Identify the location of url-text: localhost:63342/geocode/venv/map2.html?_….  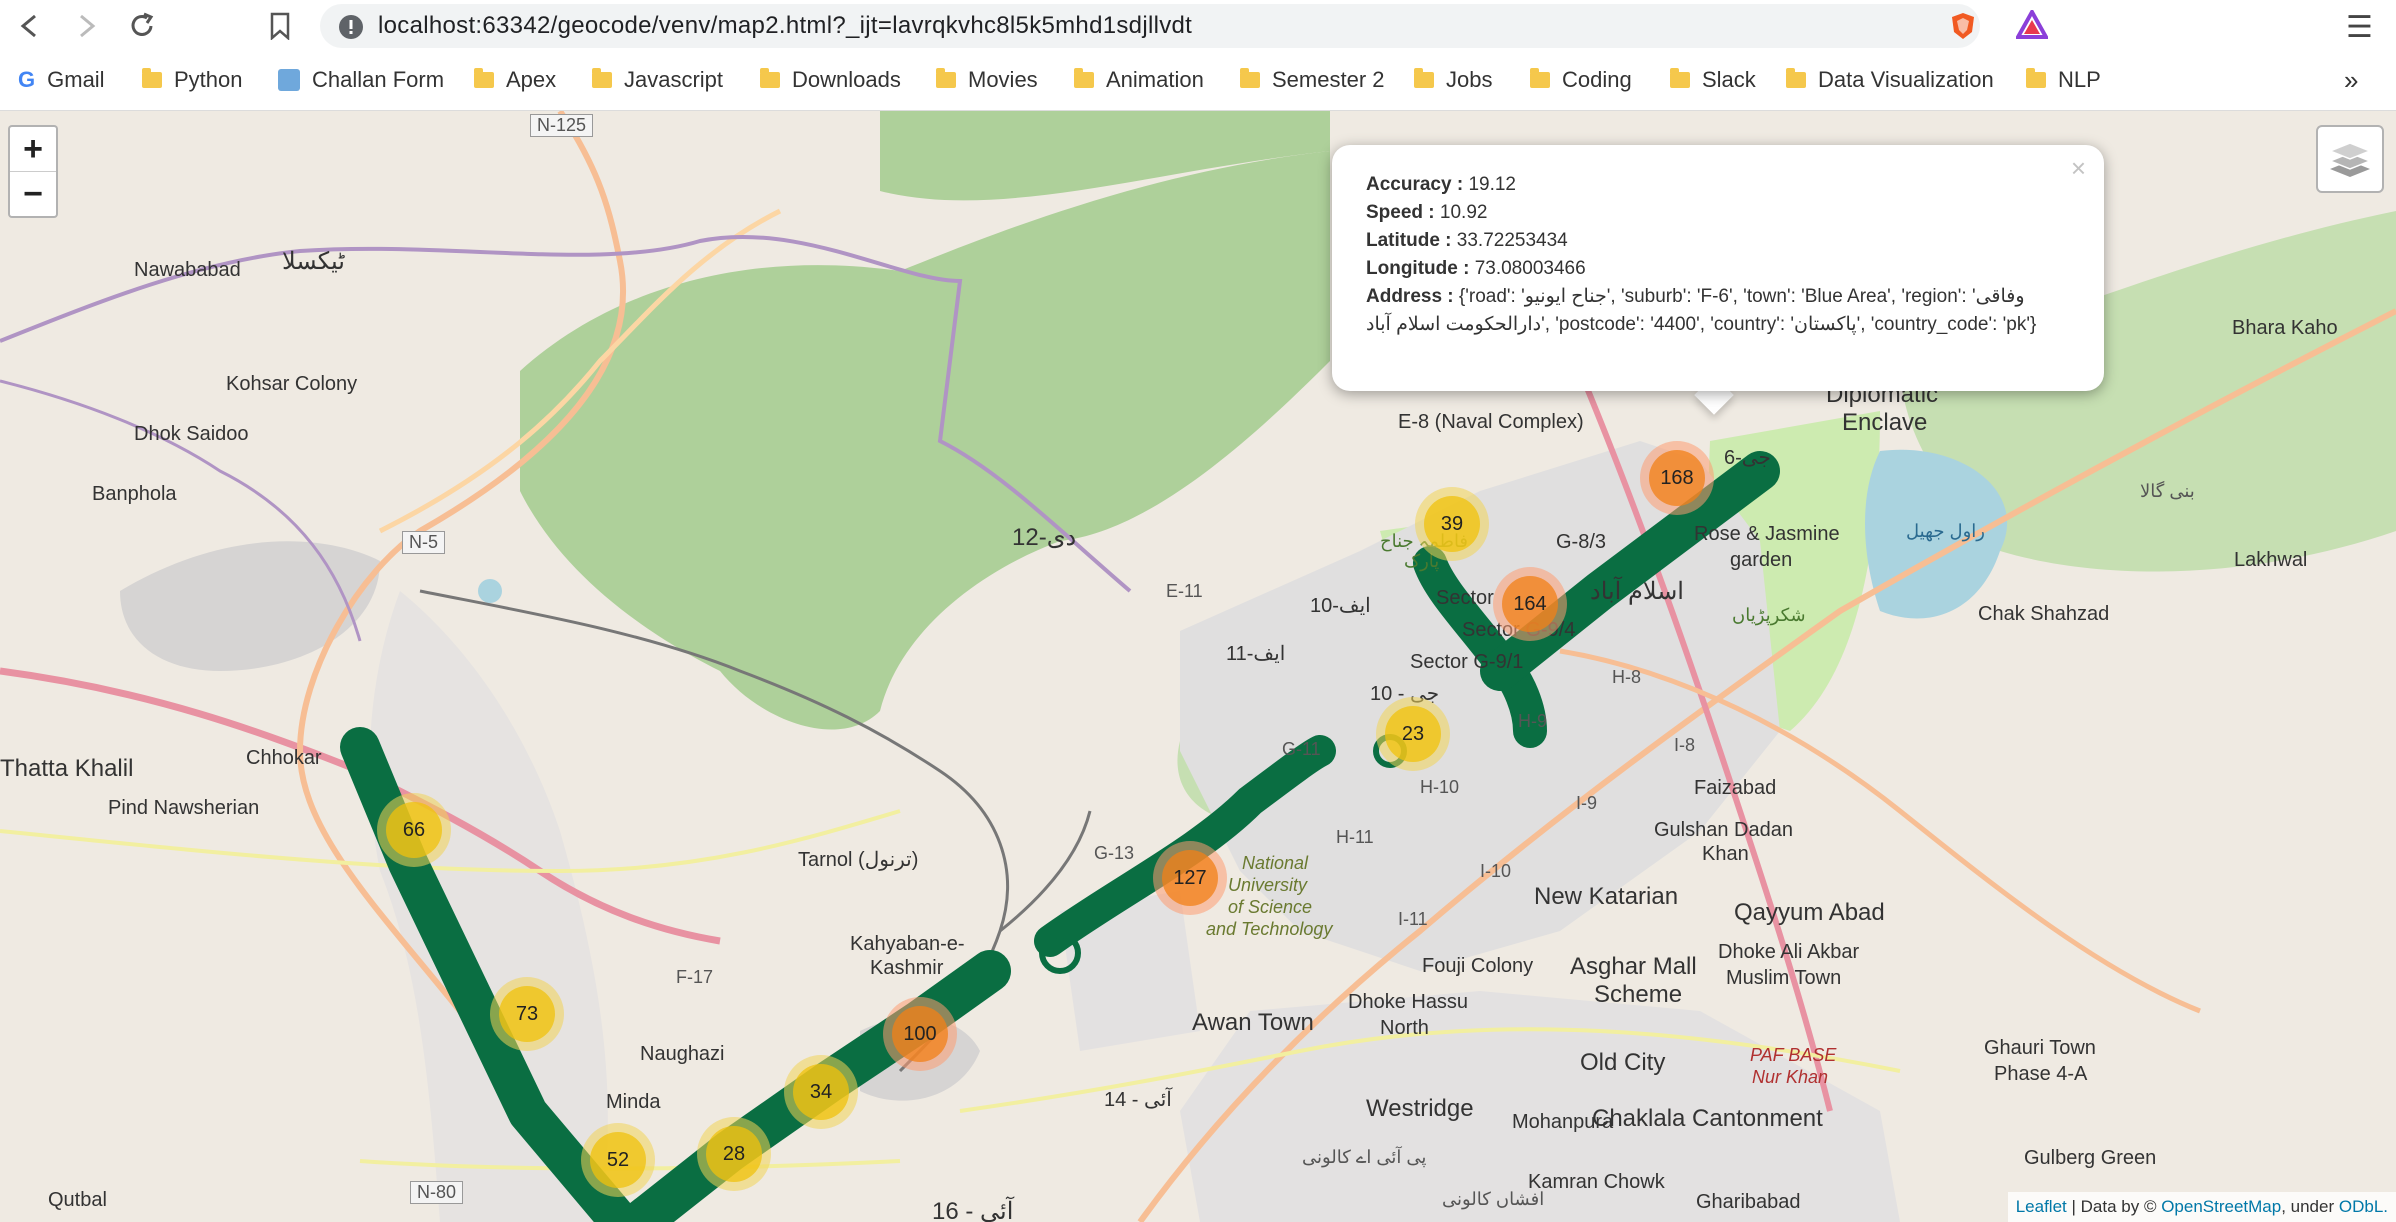
(785, 26).